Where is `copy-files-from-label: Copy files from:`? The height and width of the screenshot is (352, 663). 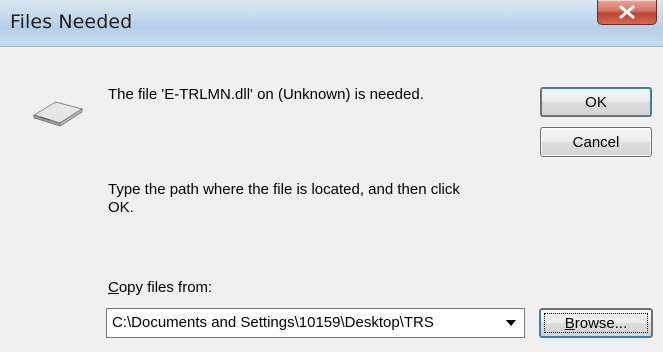 copy-files-from-label: Copy files from: is located at coordinates (160, 287).